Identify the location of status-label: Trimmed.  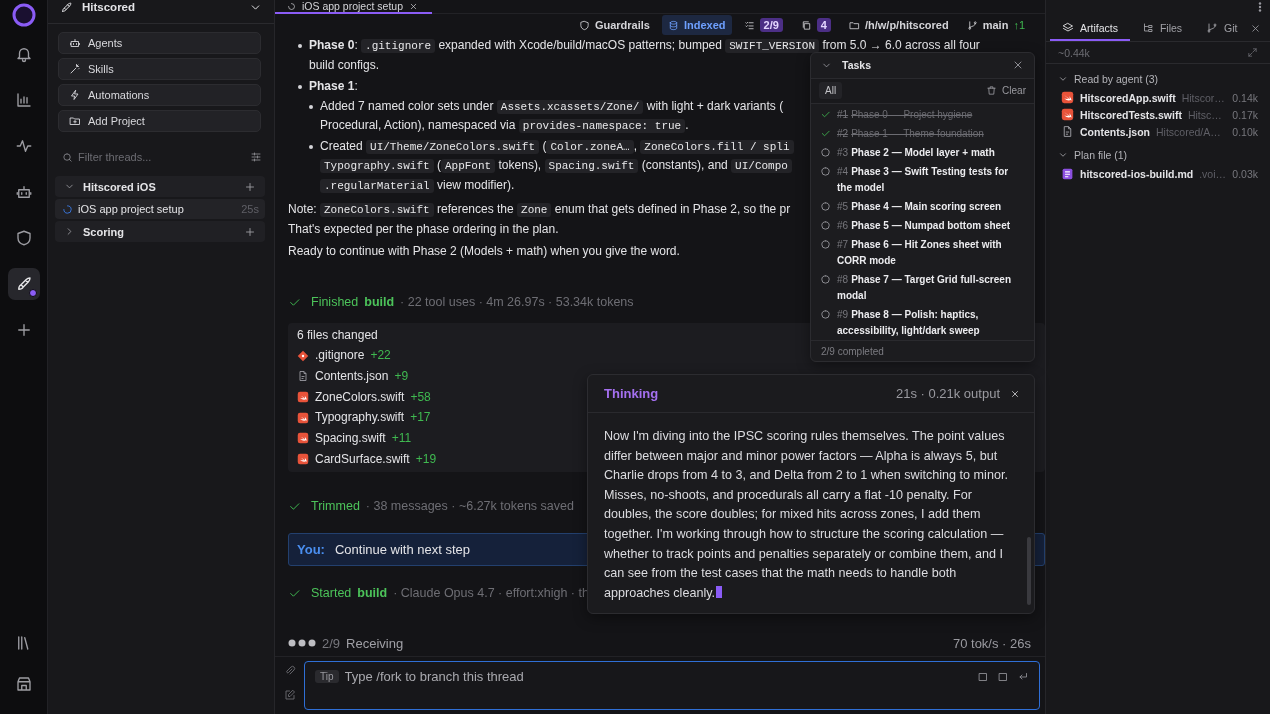
(335, 506).